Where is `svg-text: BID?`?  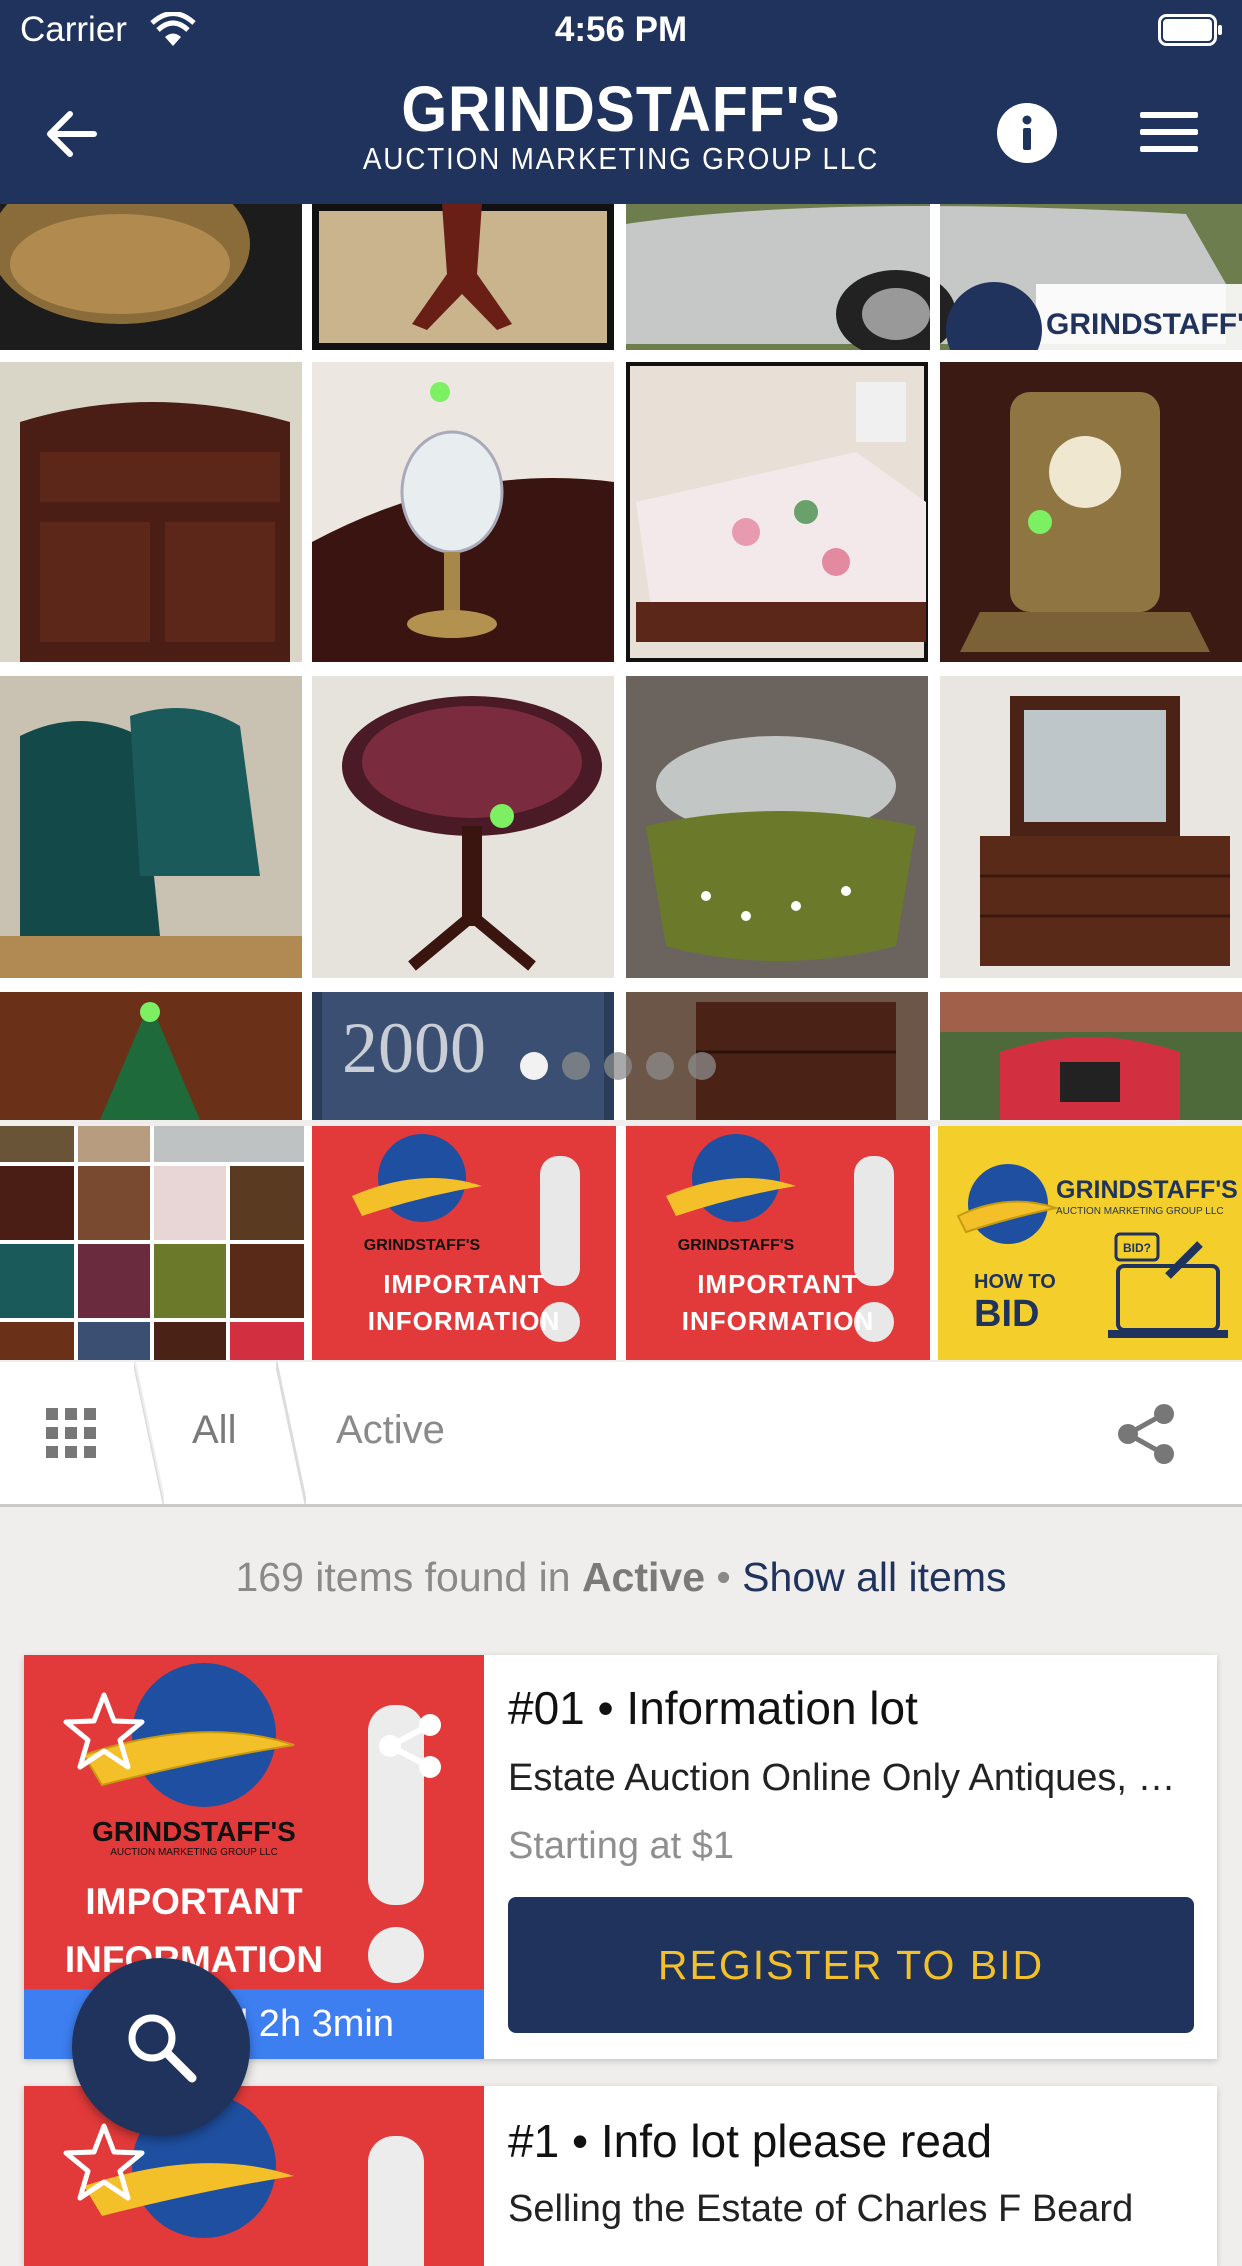 svg-text: BID? is located at coordinates (1137, 1248).